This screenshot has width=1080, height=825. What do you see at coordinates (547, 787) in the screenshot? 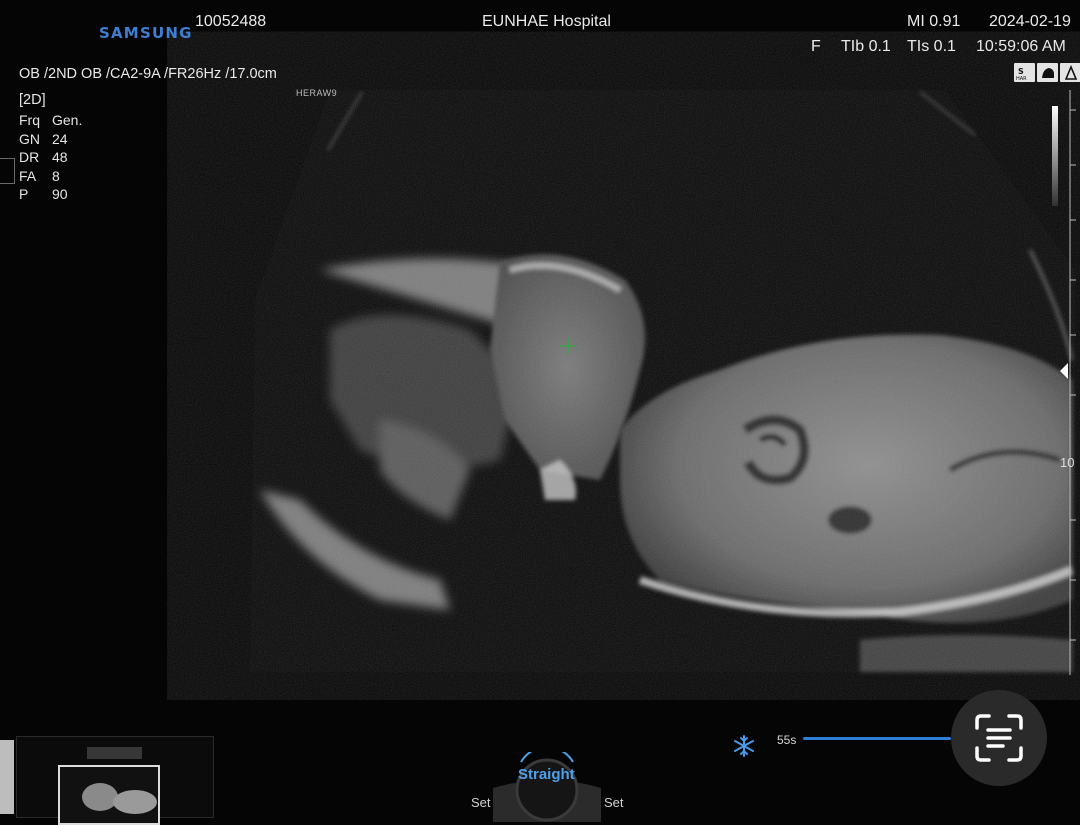
I see `straight-dial-control` at bounding box center [547, 787].